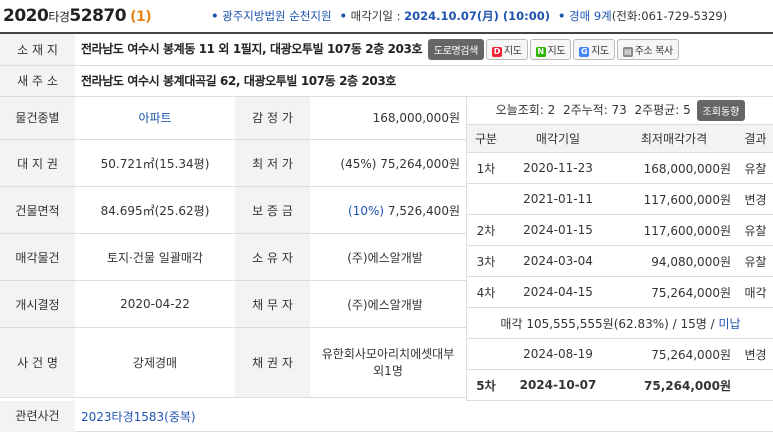 This screenshot has width=773, height=434. Describe the element at coordinates (643, 16) in the screenshot. I see `dept: • 경매 9계(전화:061-729-5329)` at that location.